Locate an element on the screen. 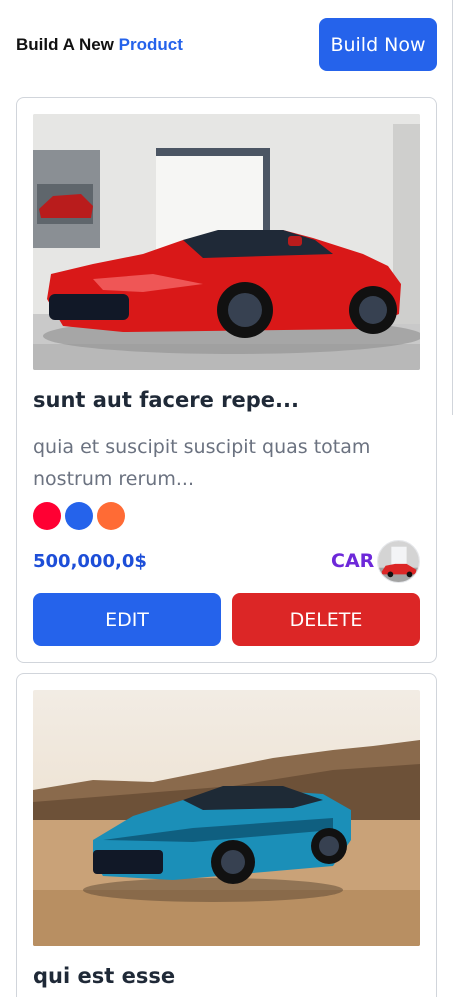 The image size is (453, 997). page-header: Build A New Product Build Now is located at coordinates (226, 43).